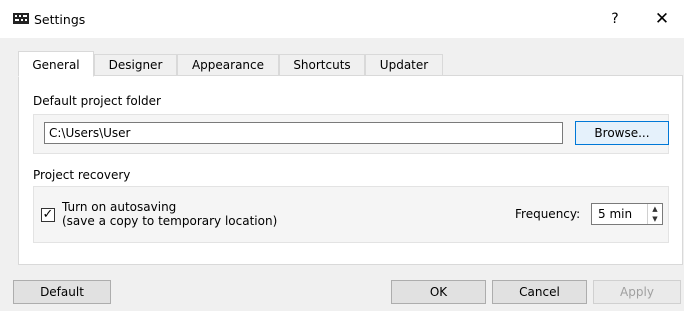 The image size is (684, 311). Describe the element at coordinates (97, 101) in the screenshot. I see `default-folder-label: Default project folder` at that location.